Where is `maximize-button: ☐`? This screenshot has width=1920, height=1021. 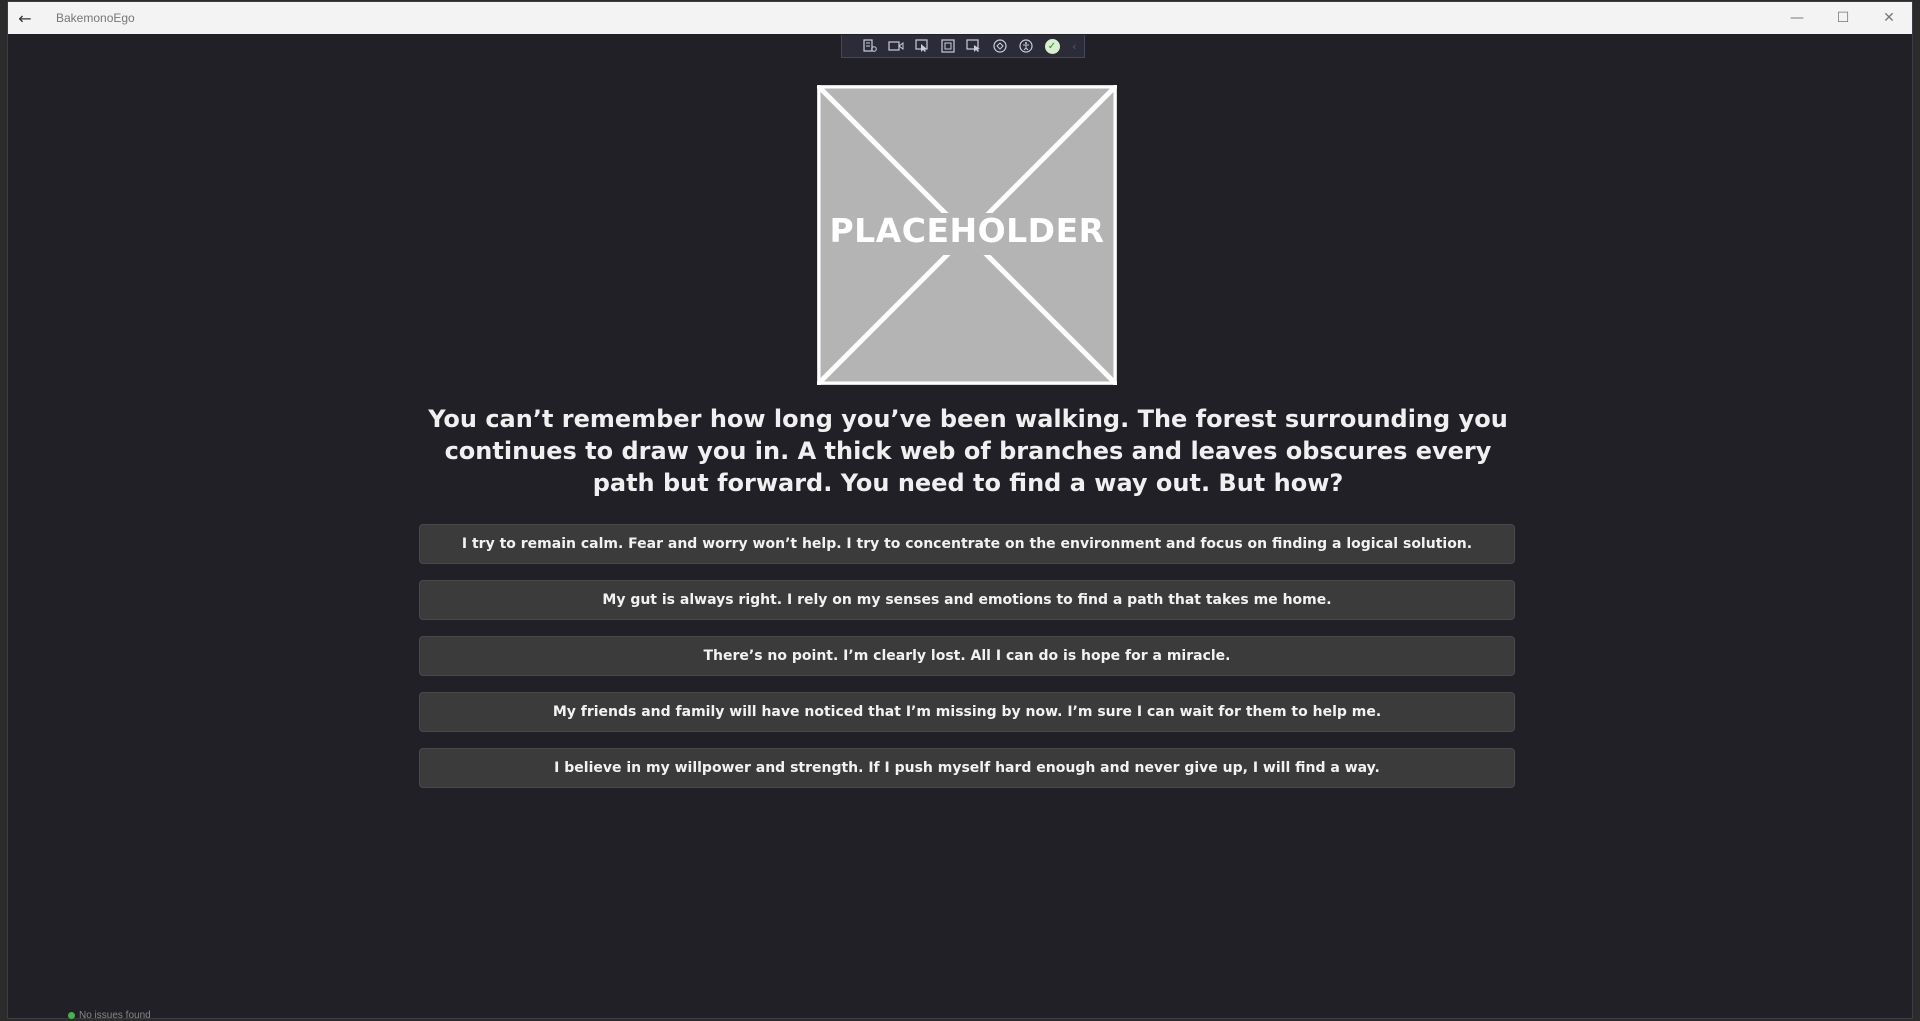 maximize-button: ☐ is located at coordinates (1843, 18).